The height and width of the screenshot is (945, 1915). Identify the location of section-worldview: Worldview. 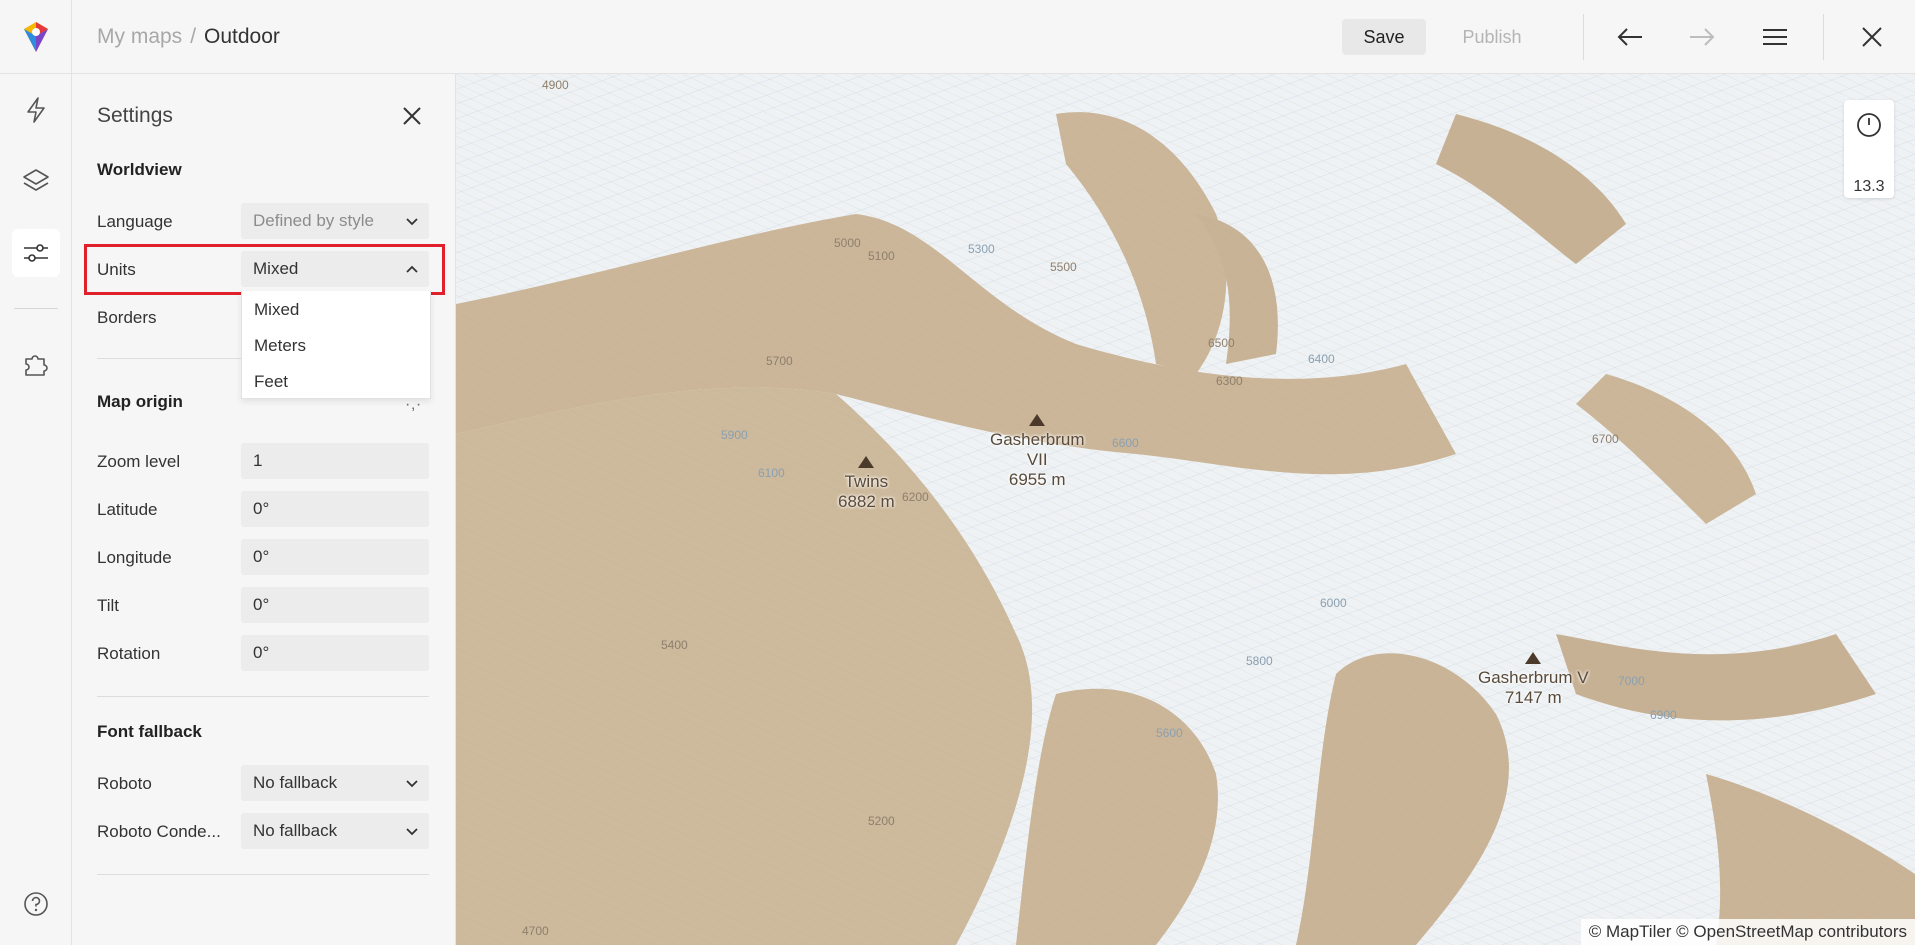
(139, 169).